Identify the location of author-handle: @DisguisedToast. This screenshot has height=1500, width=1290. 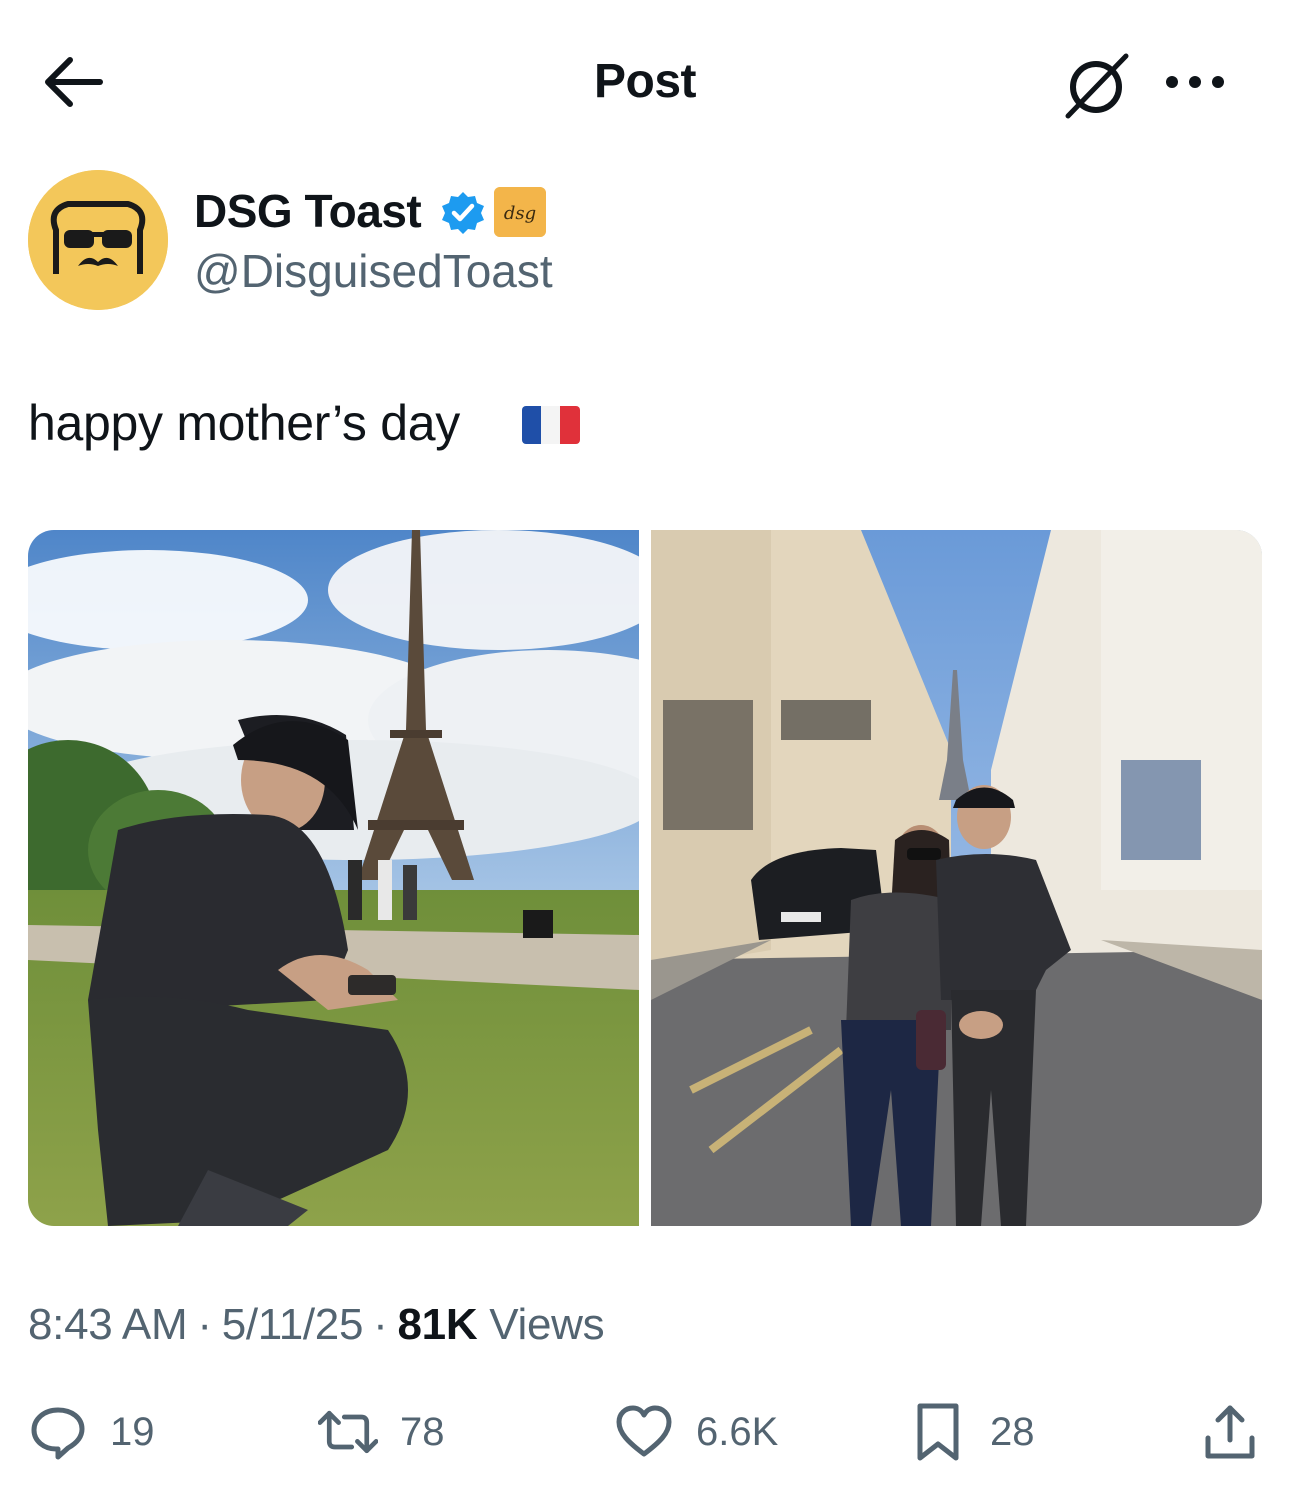
(373, 271).